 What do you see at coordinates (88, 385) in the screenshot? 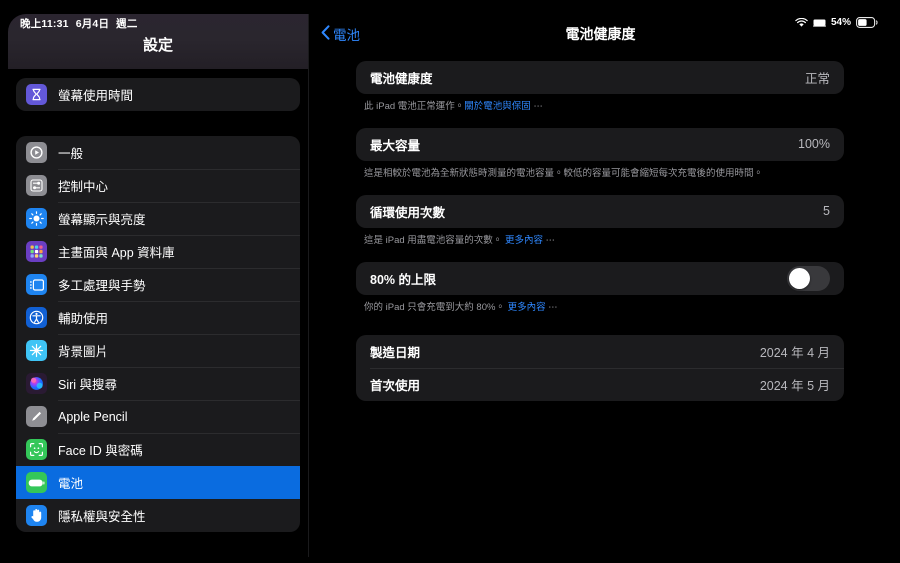
I see `sidebar-item-label: Siri 與搜尋` at bounding box center [88, 385].